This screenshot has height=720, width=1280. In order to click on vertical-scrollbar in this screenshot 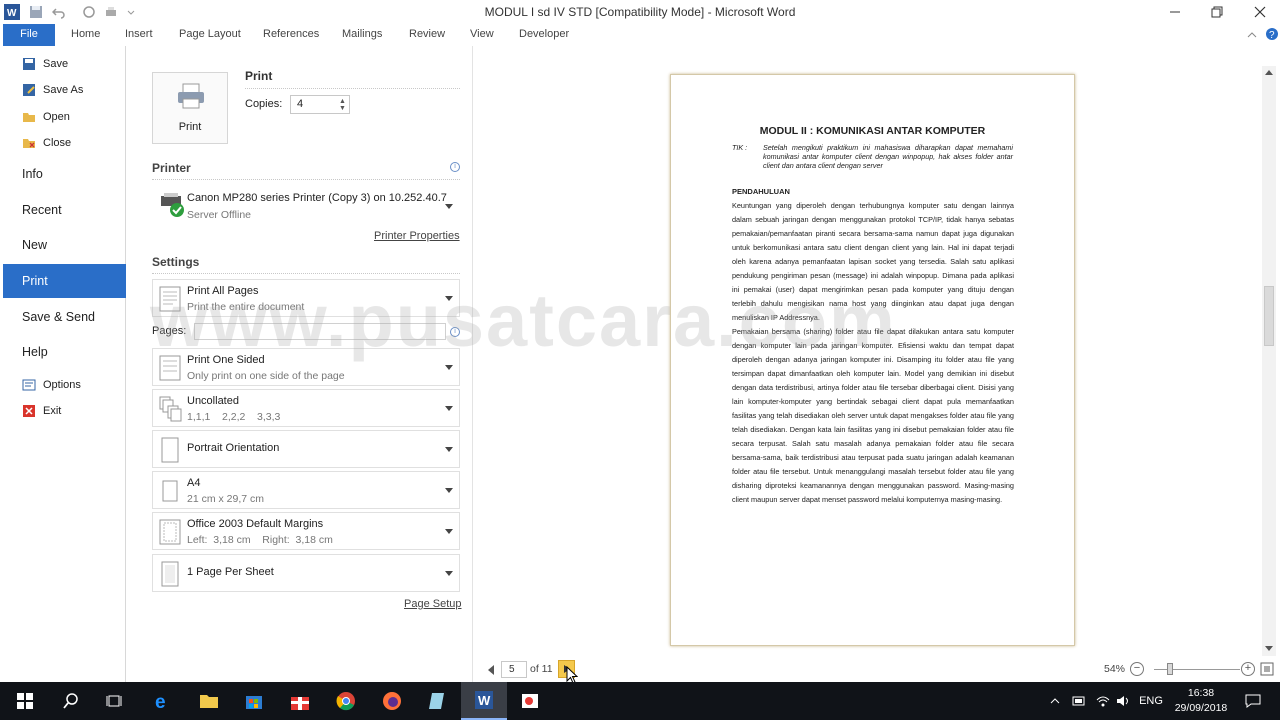, I will do `click(1269, 361)`.